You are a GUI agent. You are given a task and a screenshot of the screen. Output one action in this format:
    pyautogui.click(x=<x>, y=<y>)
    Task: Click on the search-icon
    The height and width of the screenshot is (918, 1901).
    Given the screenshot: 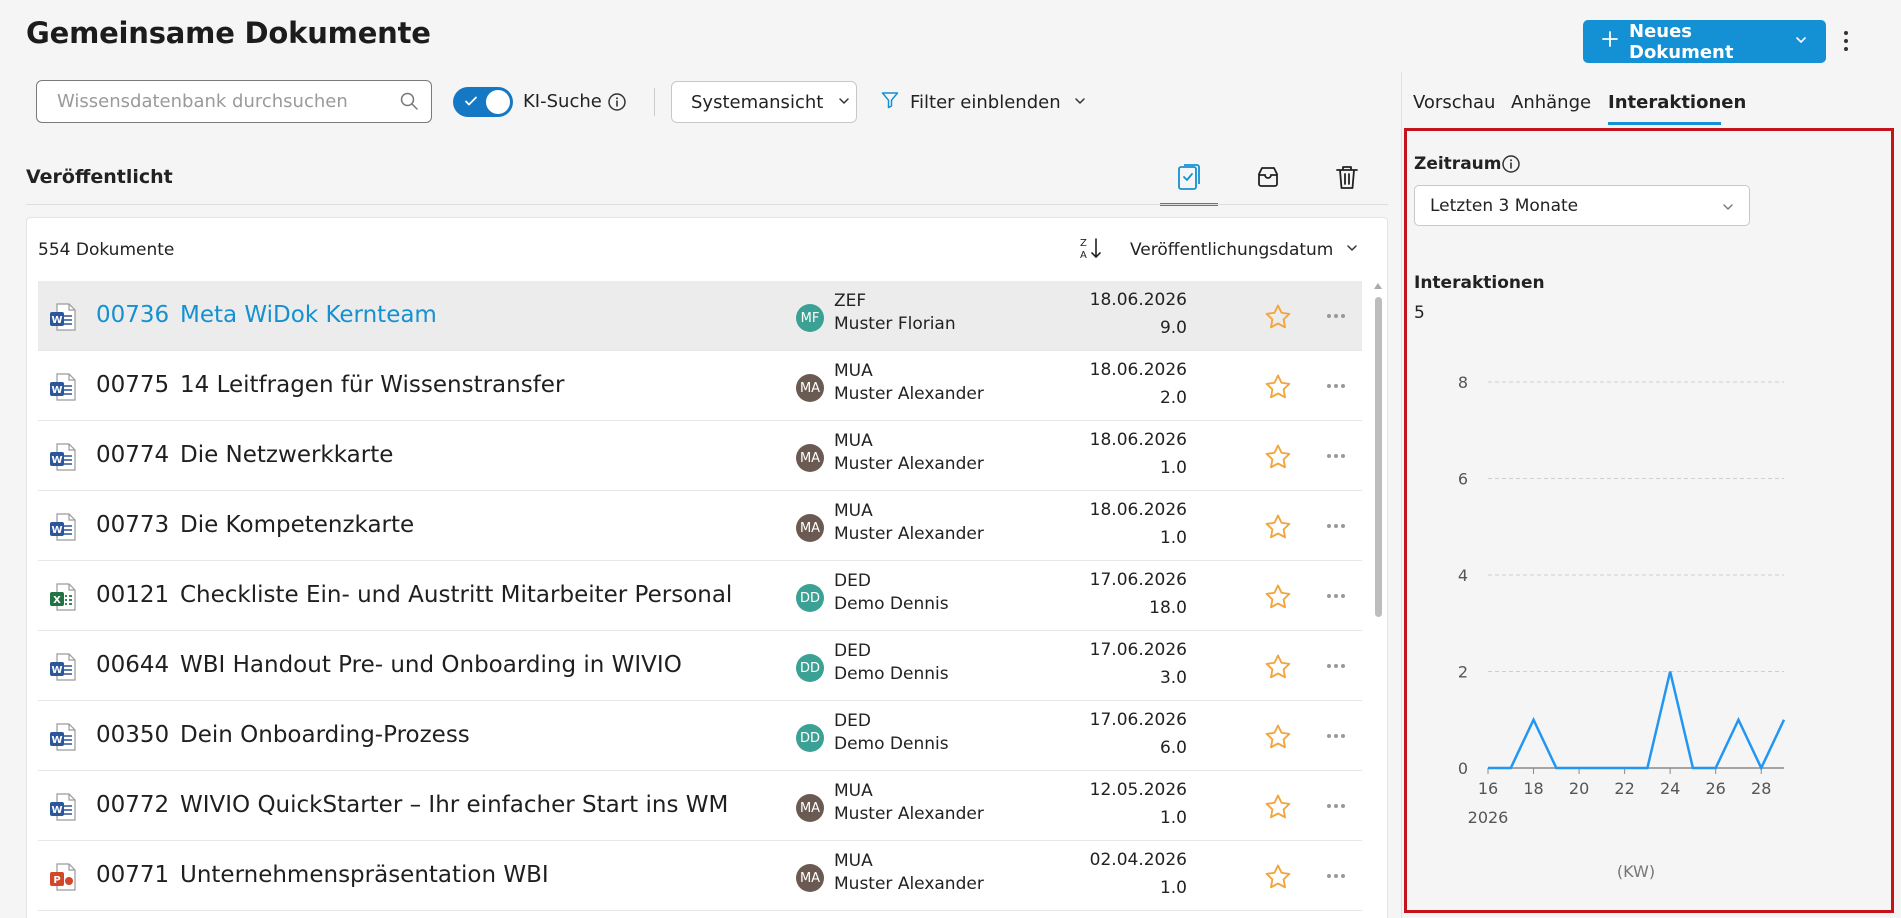 What is the action you would take?
    pyautogui.click(x=409, y=103)
    